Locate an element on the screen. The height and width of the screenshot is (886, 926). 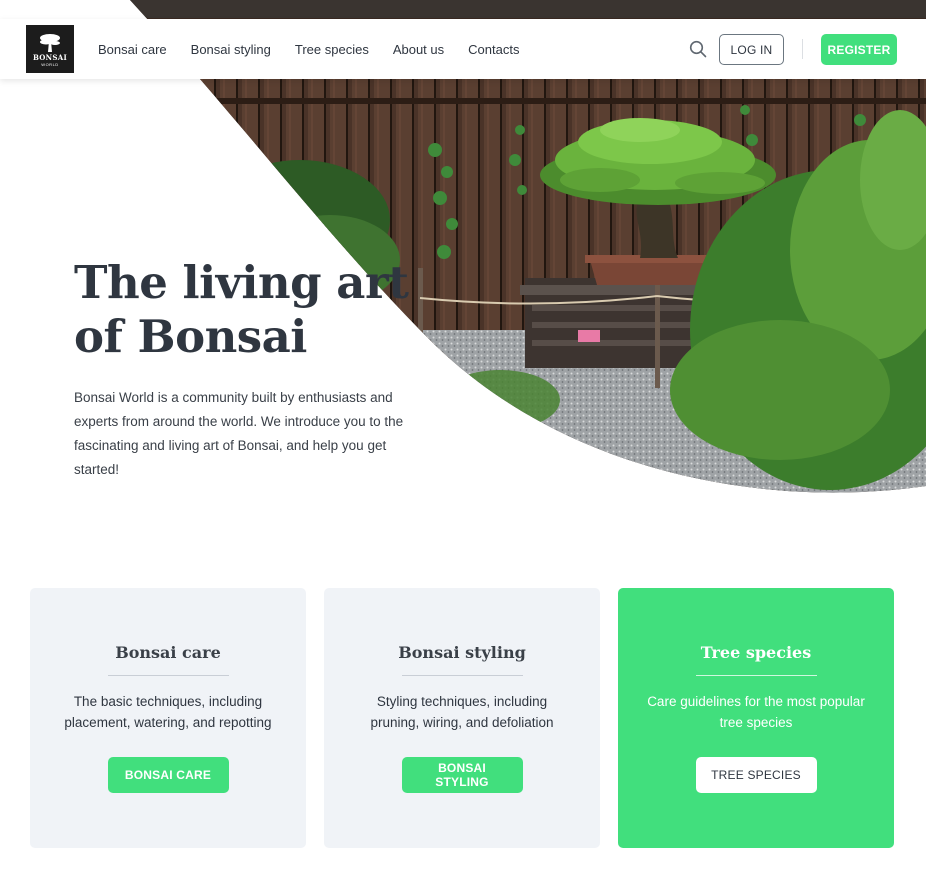
nav-about-us: About us is located at coordinates (418, 49).